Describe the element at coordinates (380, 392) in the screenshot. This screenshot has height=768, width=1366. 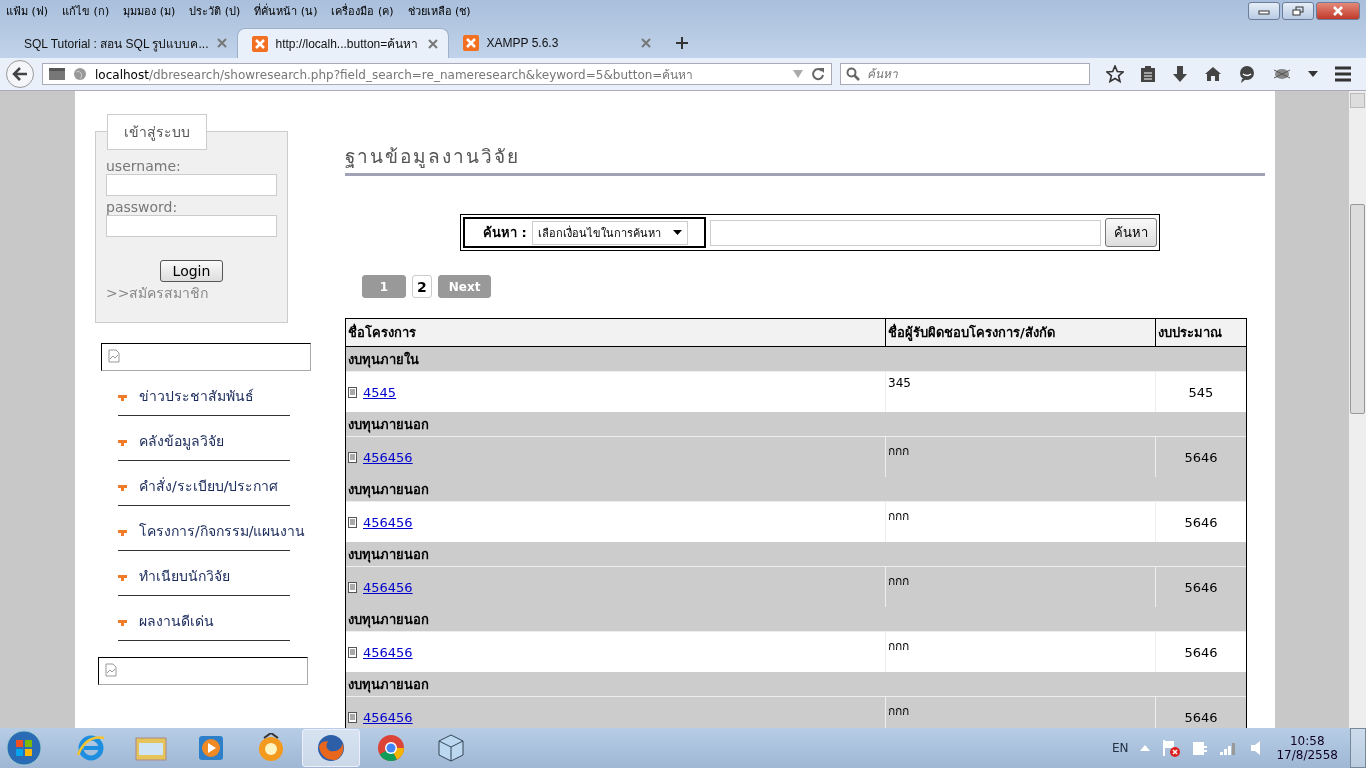
I see `project-link: 4545` at that location.